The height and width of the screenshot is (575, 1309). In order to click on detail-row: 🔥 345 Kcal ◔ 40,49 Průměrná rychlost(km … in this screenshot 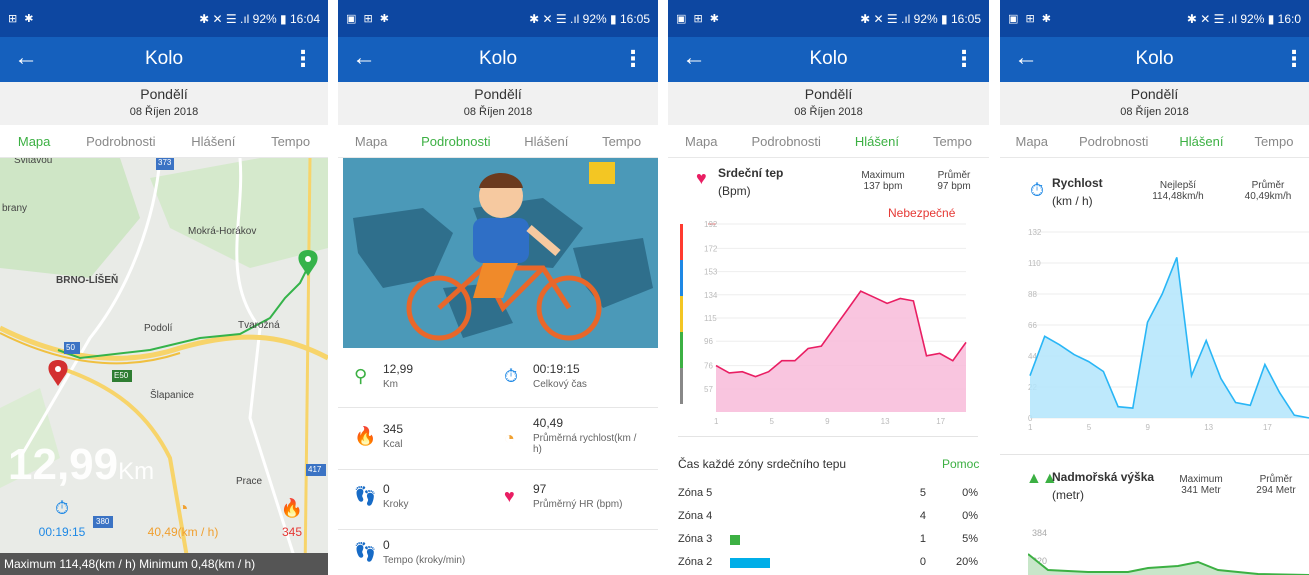, I will do `click(498, 439)`.